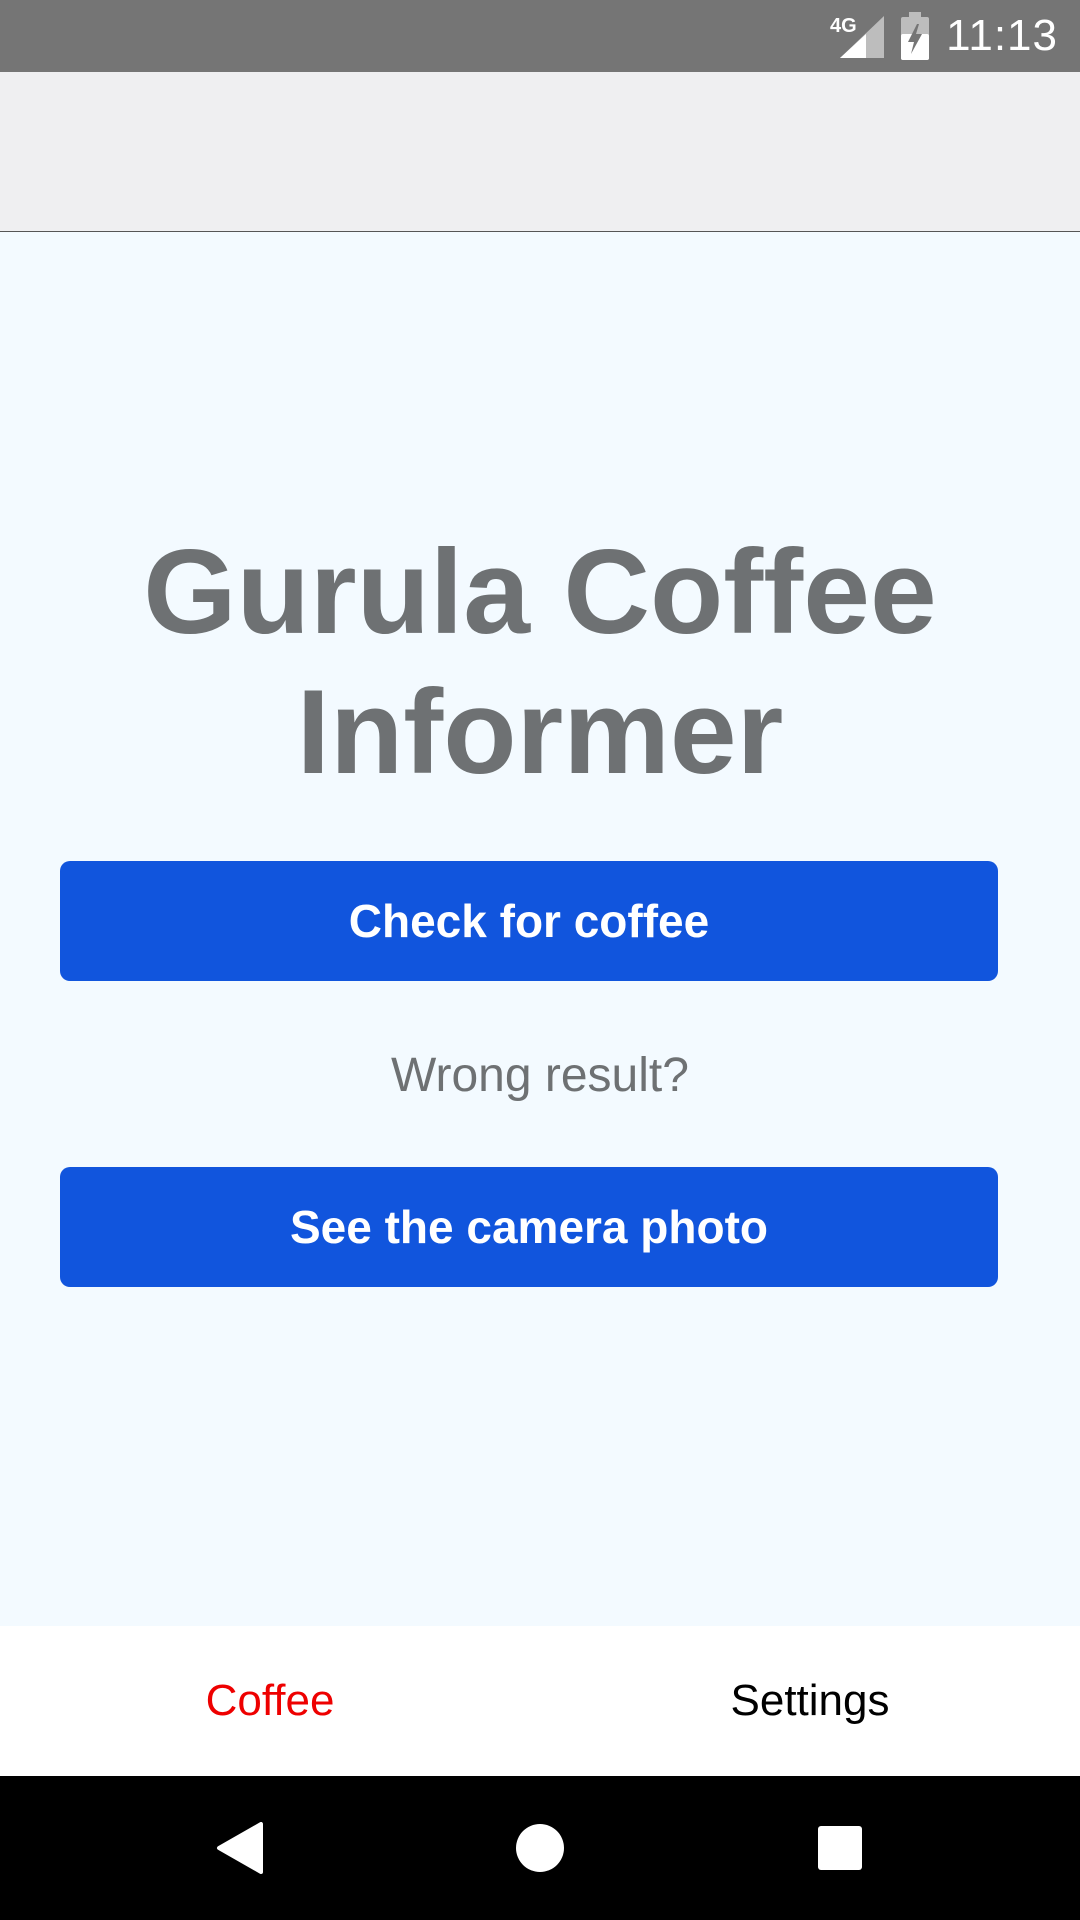 The image size is (1080, 1920). I want to click on app-title: Gurula Coffee Informer, so click(540, 662).